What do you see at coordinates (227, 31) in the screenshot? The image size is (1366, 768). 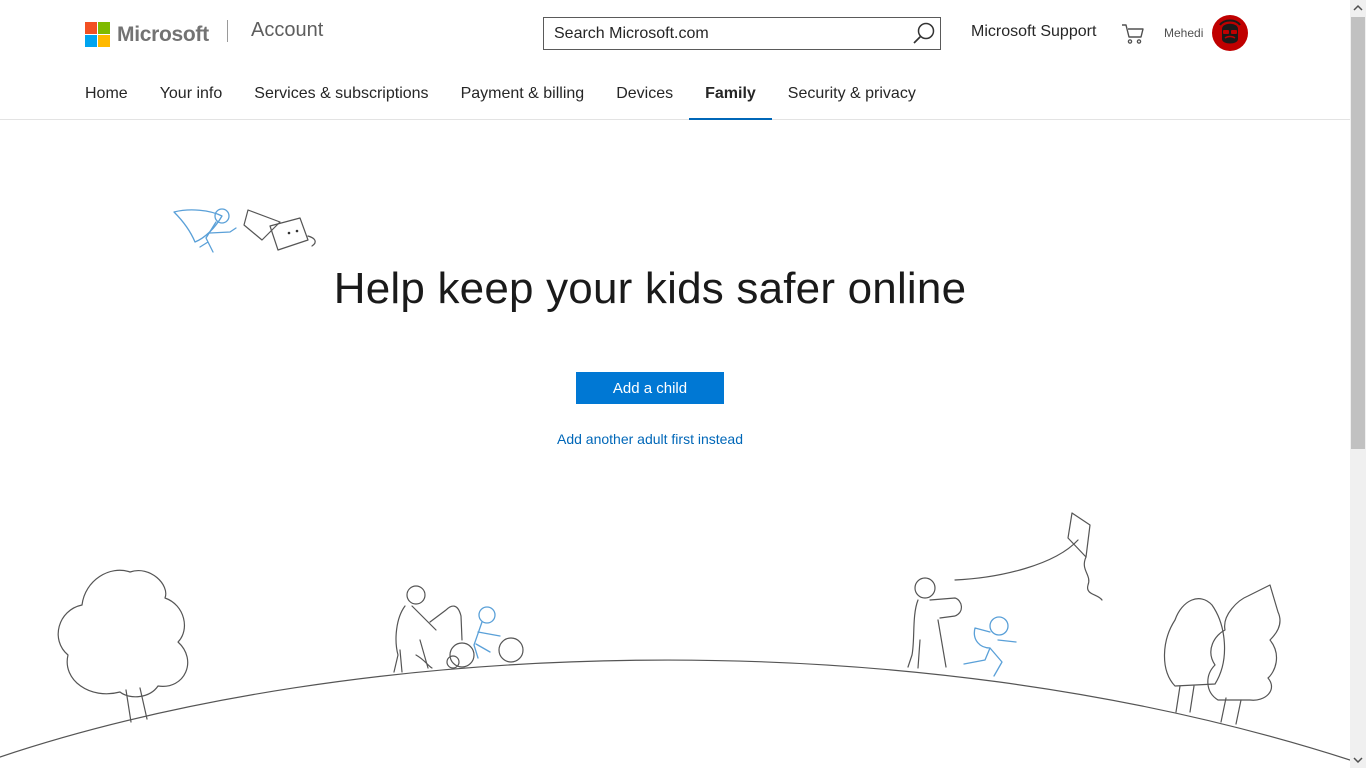 I see `header-divider` at bounding box center [227, 31].